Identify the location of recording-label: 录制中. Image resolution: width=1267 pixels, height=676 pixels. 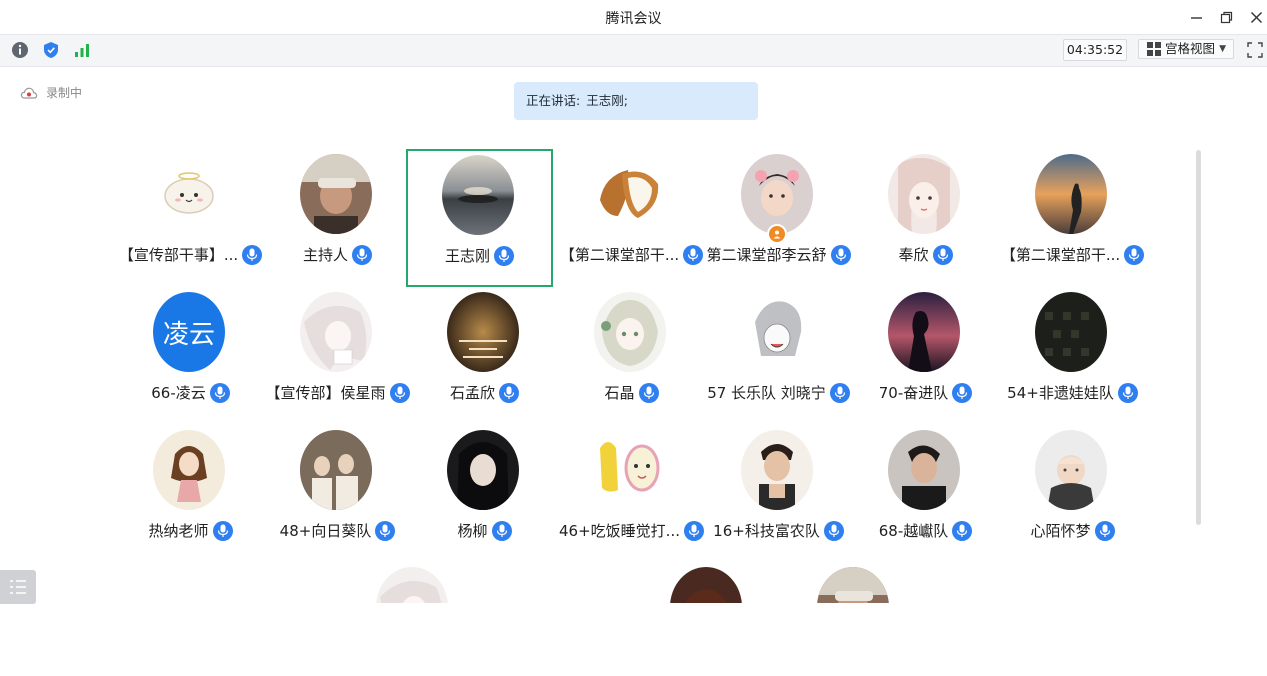
(64, 93).